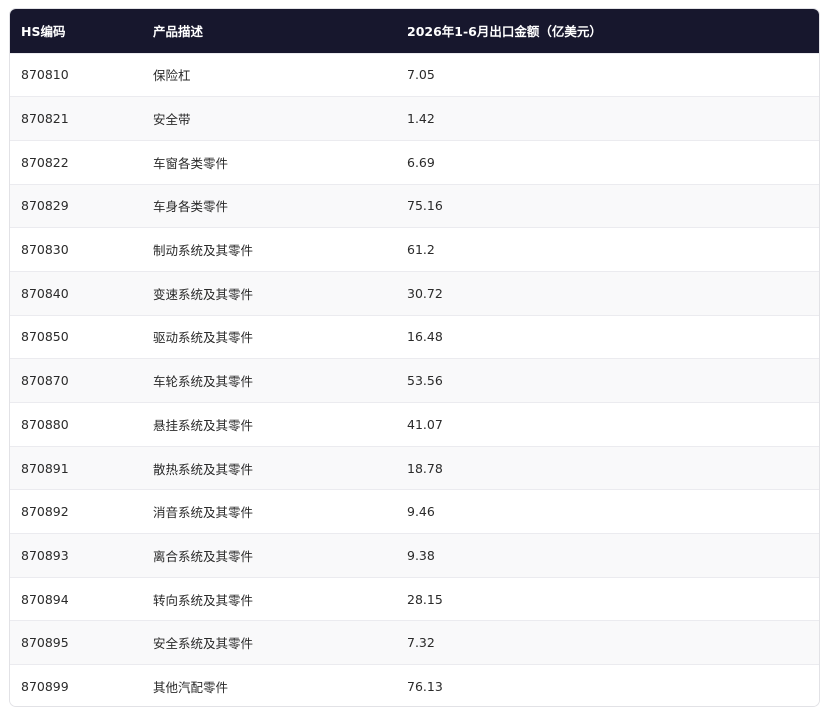 The height and width of the screenshot is (714, 828). I want to click on cell-hs-code: 870850, so click(45, 337).